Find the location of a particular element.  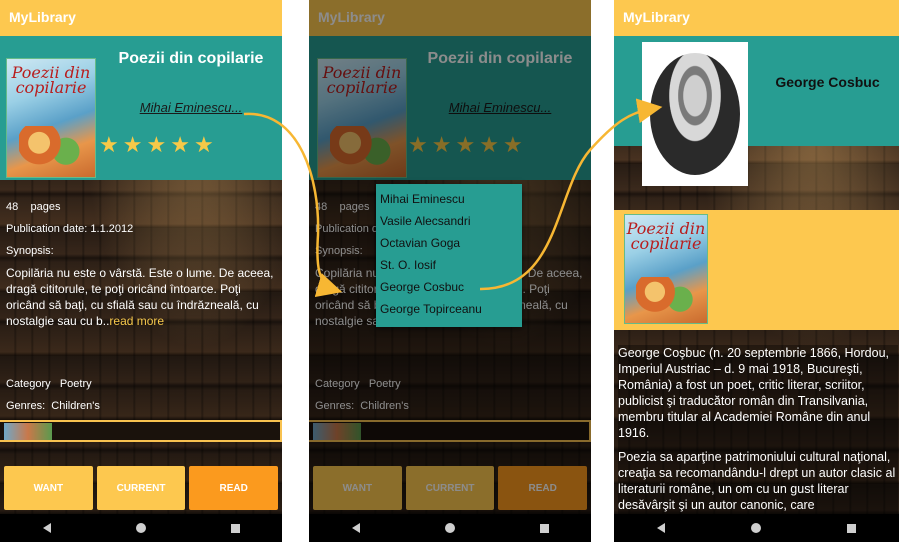

author-books-panel: Poezii din copilarie is located at coordinates (756, 270).